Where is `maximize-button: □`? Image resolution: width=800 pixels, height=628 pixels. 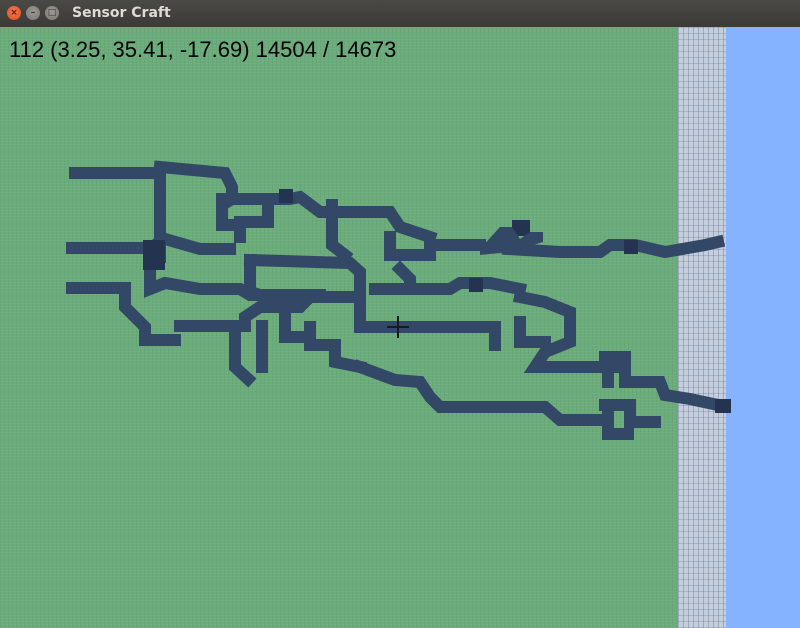 maximize-button: □ is located at coordinates (52, 13).